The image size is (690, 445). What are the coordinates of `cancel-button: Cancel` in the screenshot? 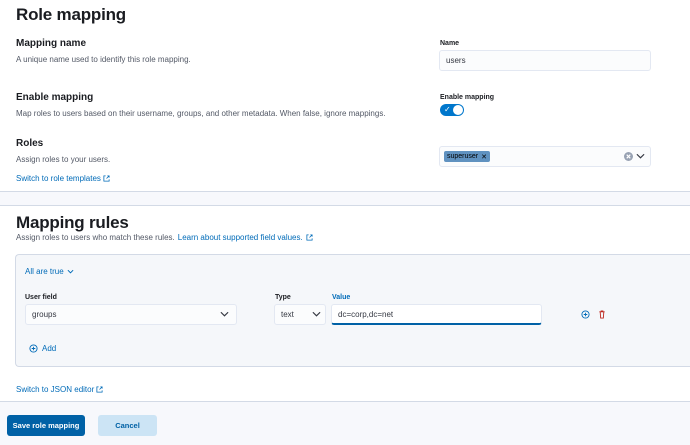 It's located at (127, 425).